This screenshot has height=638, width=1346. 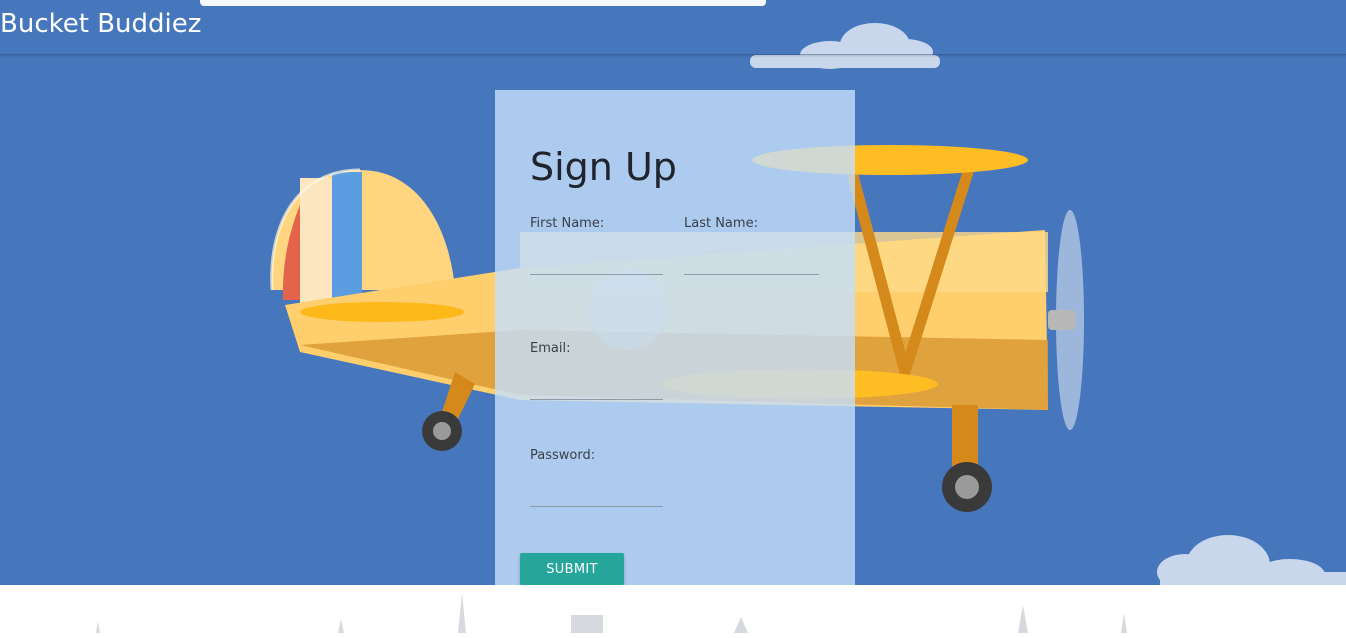 What do you see at coordinates (1066, 320) in the screenshot?
I see `propeller` at bounding box center [1066, 320].